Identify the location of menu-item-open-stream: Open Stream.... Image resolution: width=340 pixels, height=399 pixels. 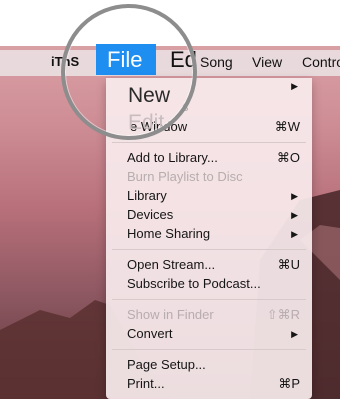
(171, 264).